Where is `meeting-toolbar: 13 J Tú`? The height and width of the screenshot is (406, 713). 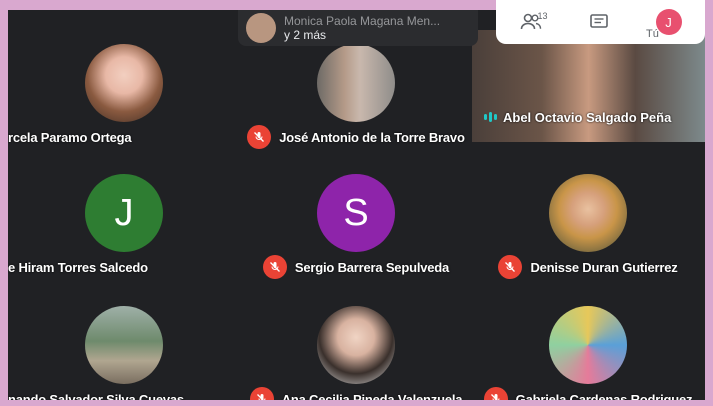 meeting-toolbar: 13 J Tú is located at coordinates (600, 22).